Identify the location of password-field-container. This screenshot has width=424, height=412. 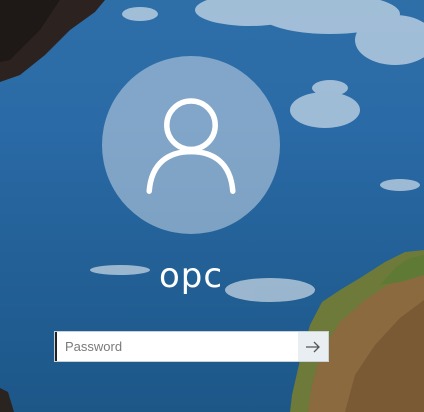
(191, 346).